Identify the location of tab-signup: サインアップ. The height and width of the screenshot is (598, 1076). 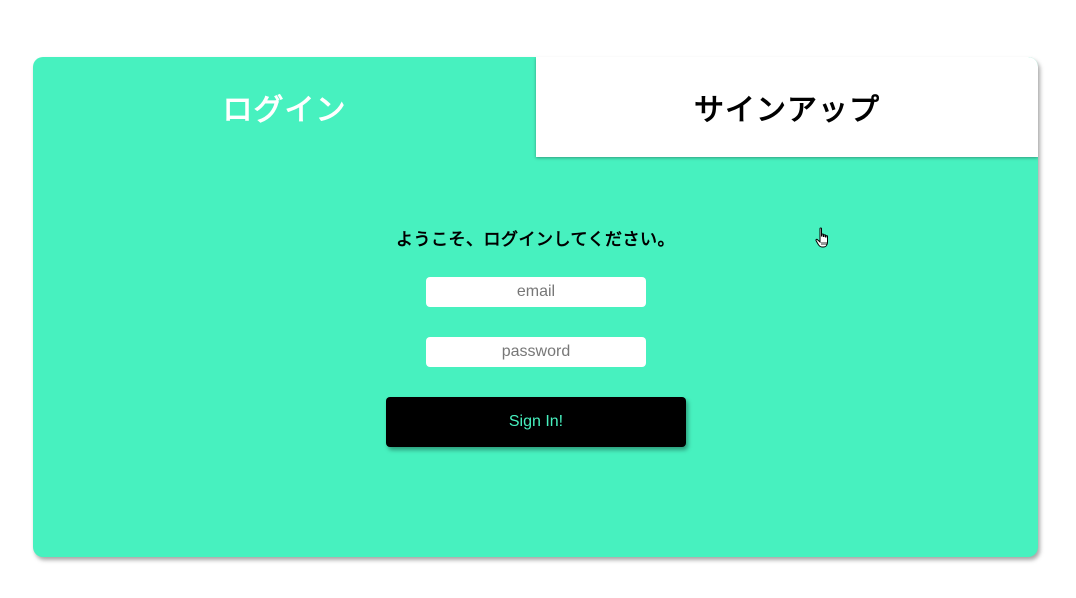
(787, 107).